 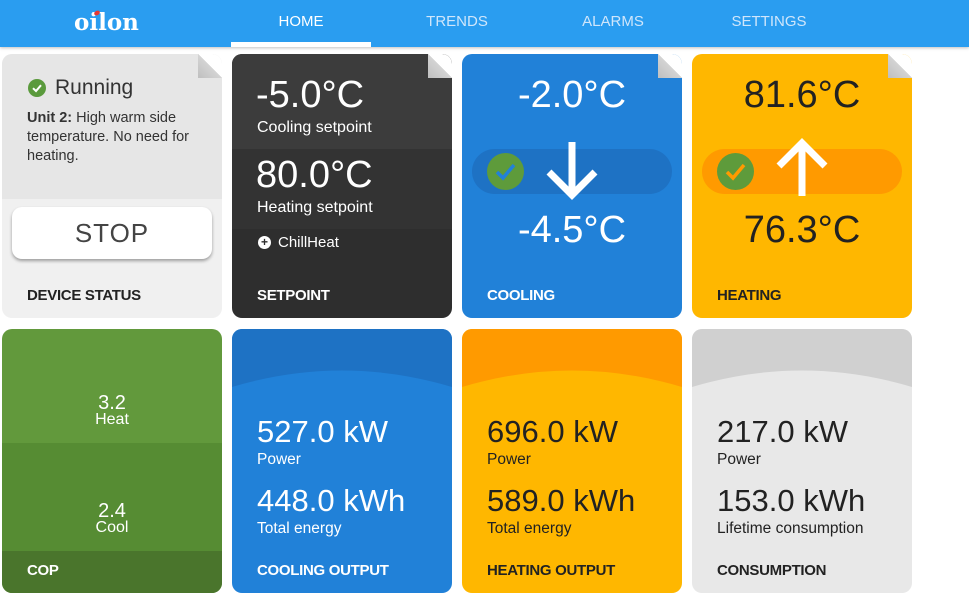 What do you see at coordinates (112, 527) in the screenshot?
I see `cop-cool-label: Cool` at bounding box center [112, 527].